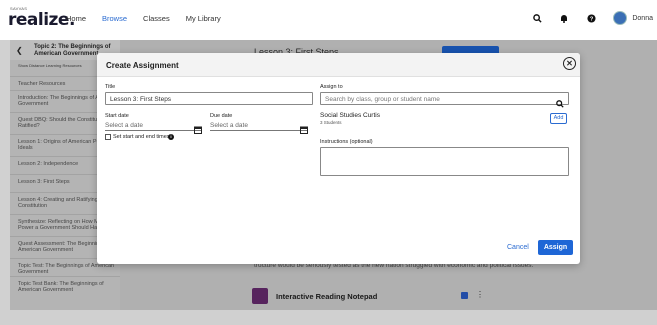 Image resolution: width=657 pixels, height=325 pixels. Describe the element at coordinates (171, 137) in the screenshot. I see `info-icon: i` at that location.